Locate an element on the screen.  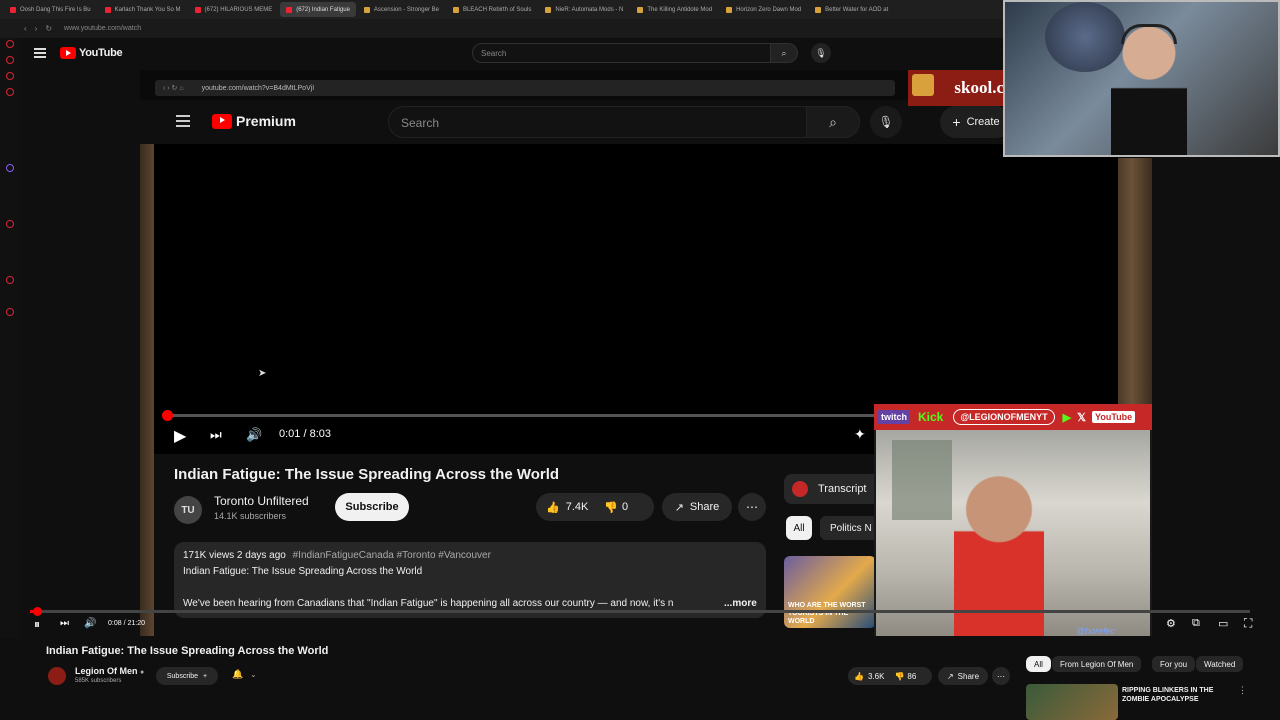
search-icon: ⌕ is located at coordinates (784, 52).